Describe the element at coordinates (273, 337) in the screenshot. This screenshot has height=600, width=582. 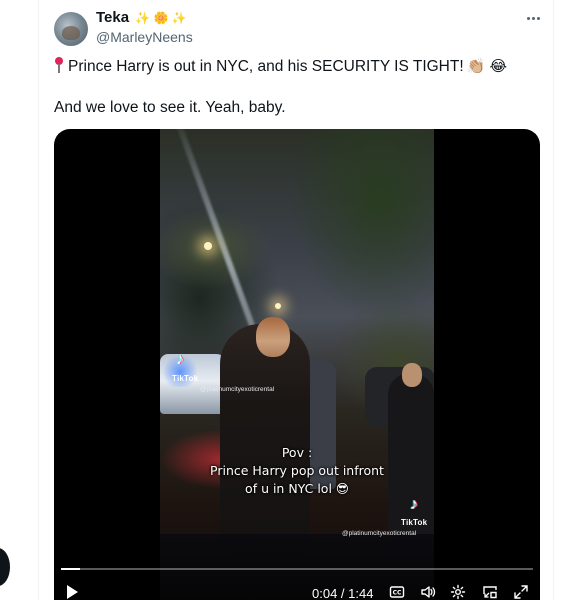
I see `main-person-head` at that location.